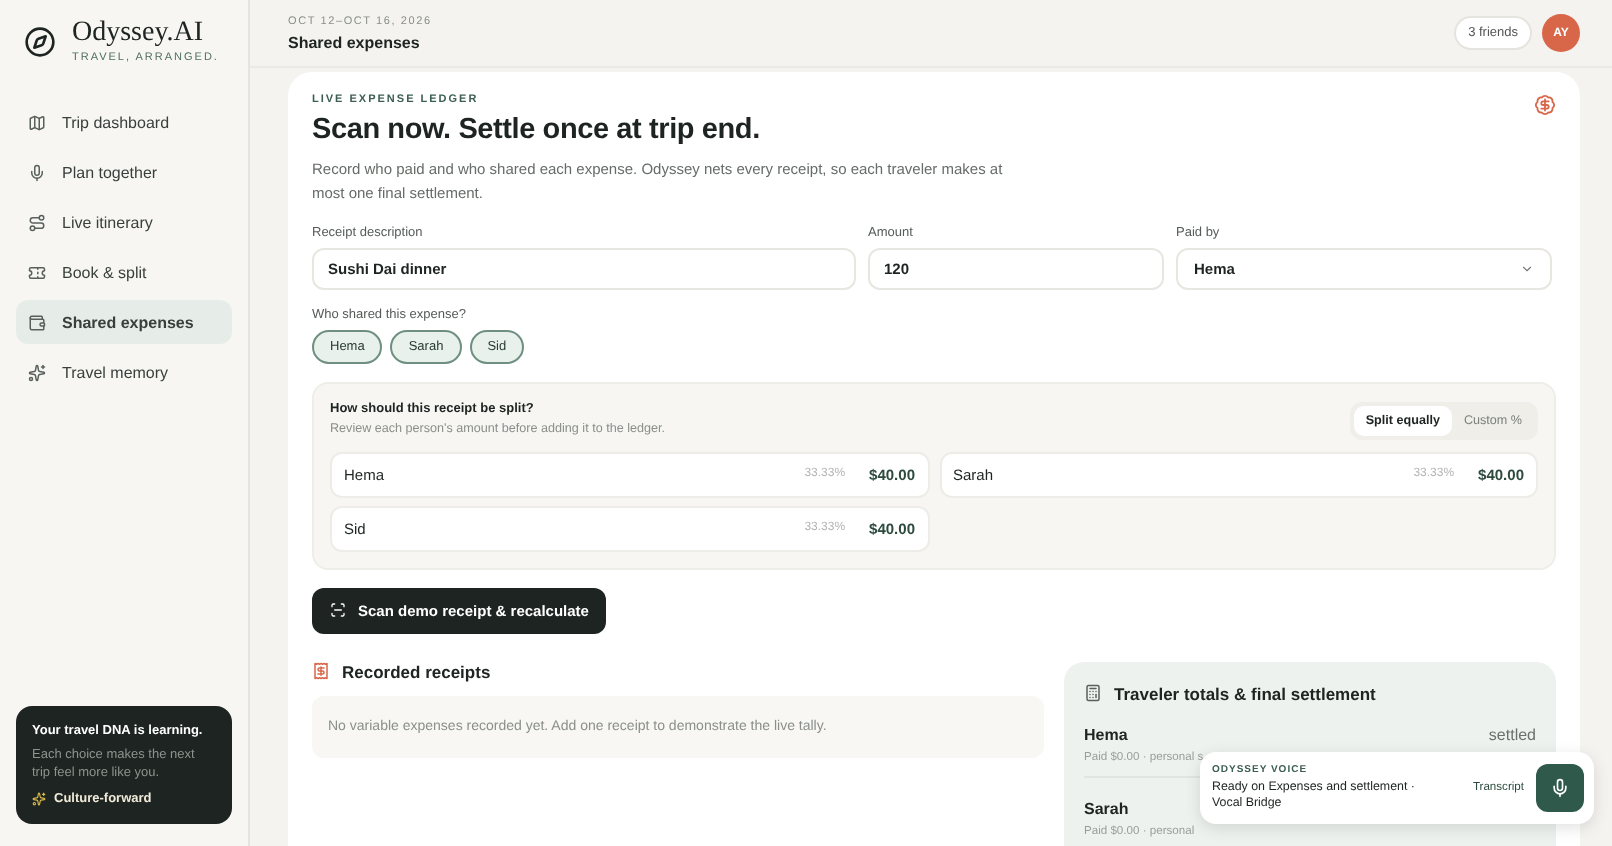 Image resolution: width=1612 pixels, height=846 pixels. What do you see at coordinates (536, 130) in the screenshot?
I see `section-title: Scan now. Settle once at trip end.` at bounding box center [536, 130].